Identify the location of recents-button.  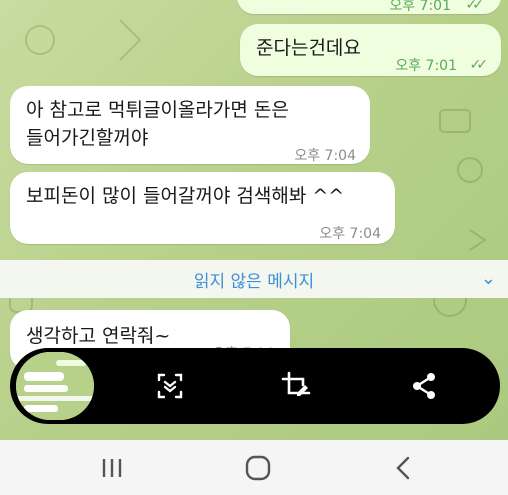
(112, 468).